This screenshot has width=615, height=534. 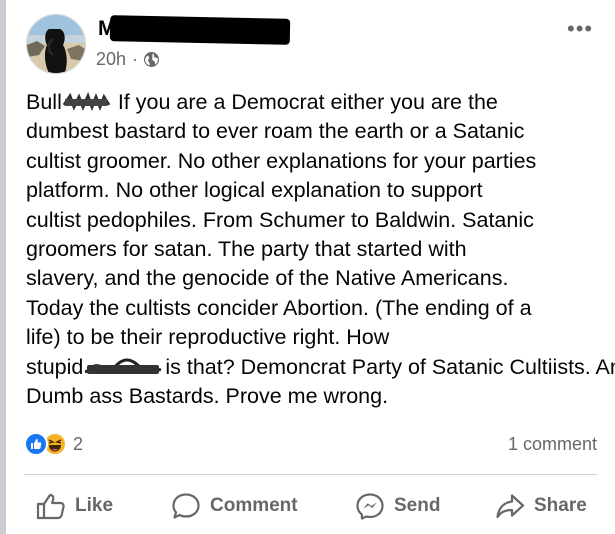 I want to click on share-label: Share, so click(x=560, y=505).